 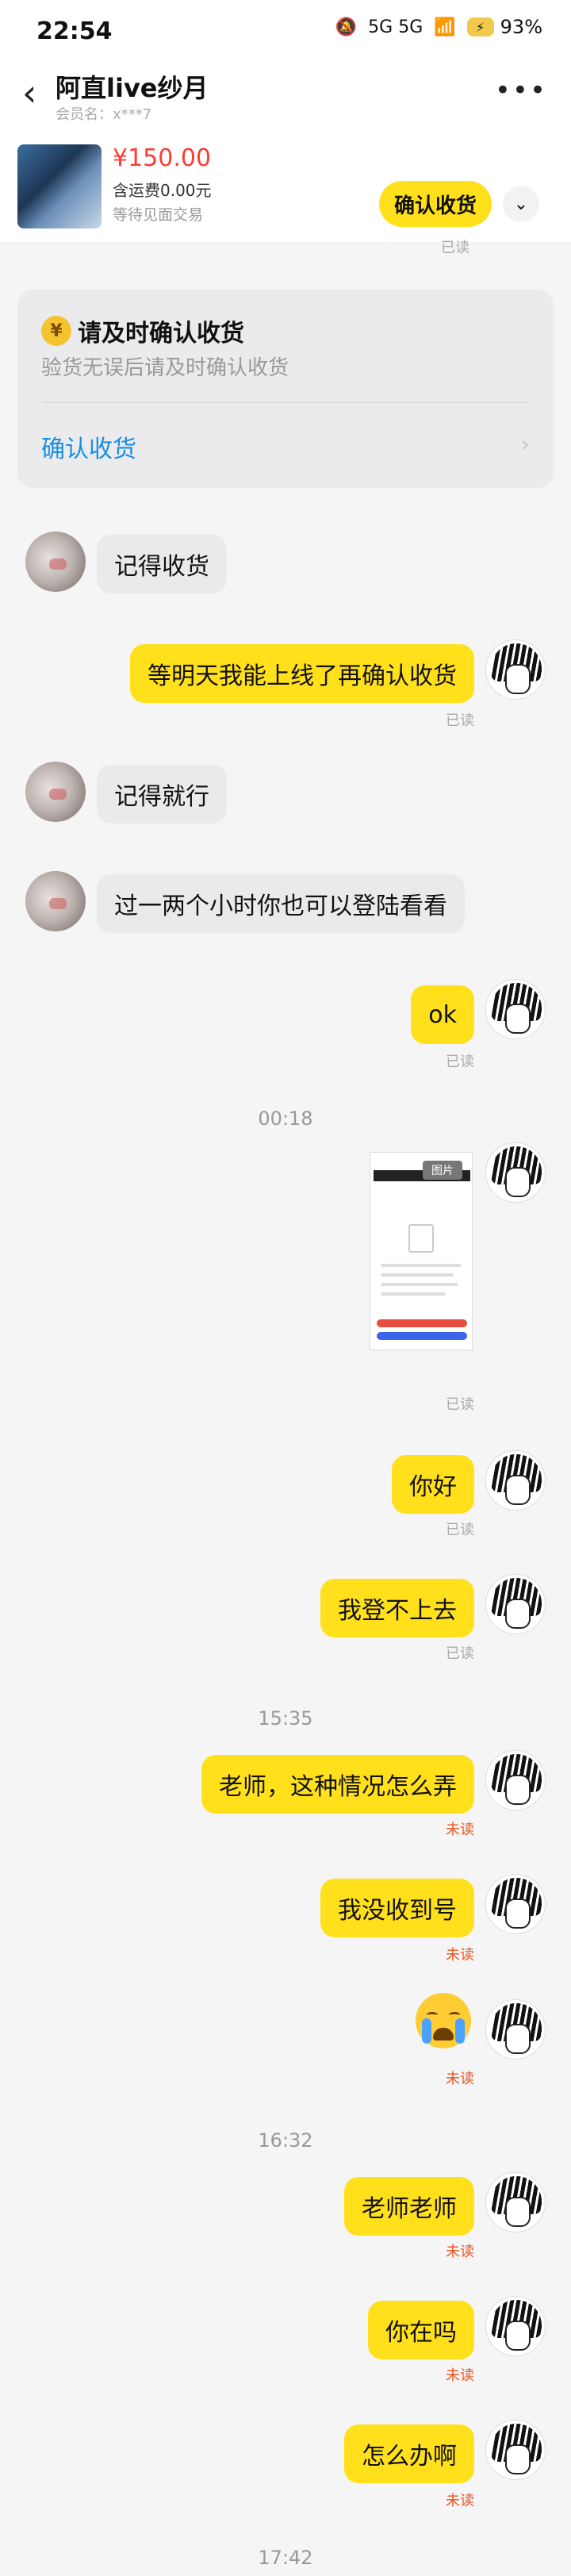 I want to click on chevron-down-icon: ⌄, so click(x=521, y=204).